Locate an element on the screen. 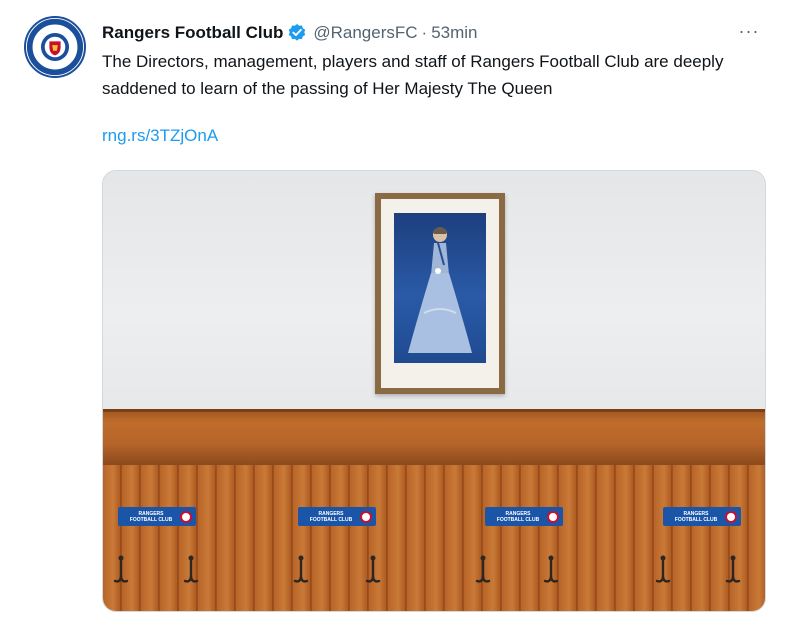 The height and width of the screenshot is (620, 792). timestamp: 53min is located at coordinates (454, 33).